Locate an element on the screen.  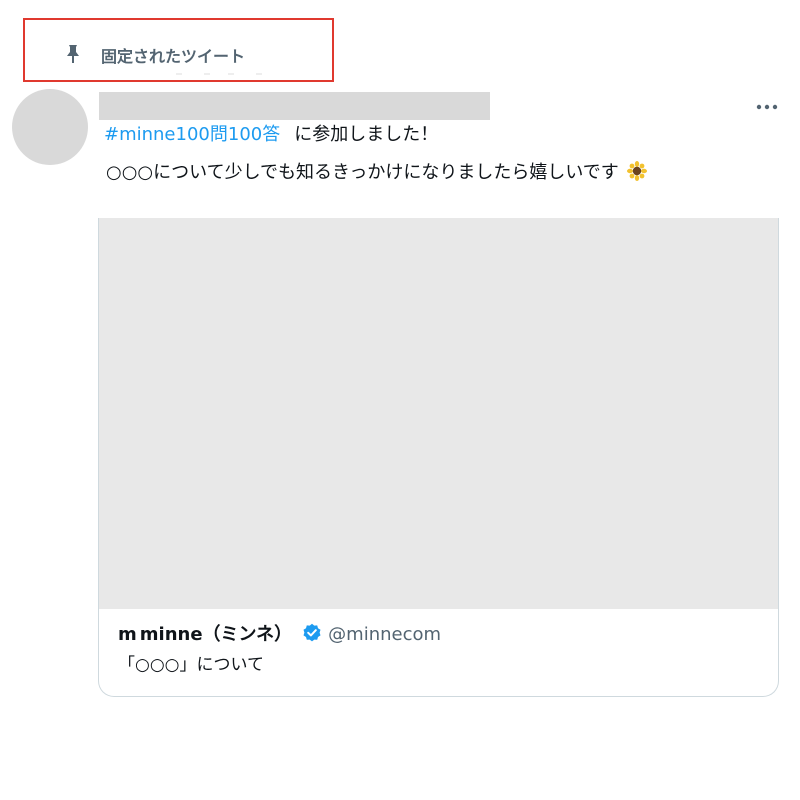
card-author-name: minne（ミンネ） is located at coordinates (216, 634).